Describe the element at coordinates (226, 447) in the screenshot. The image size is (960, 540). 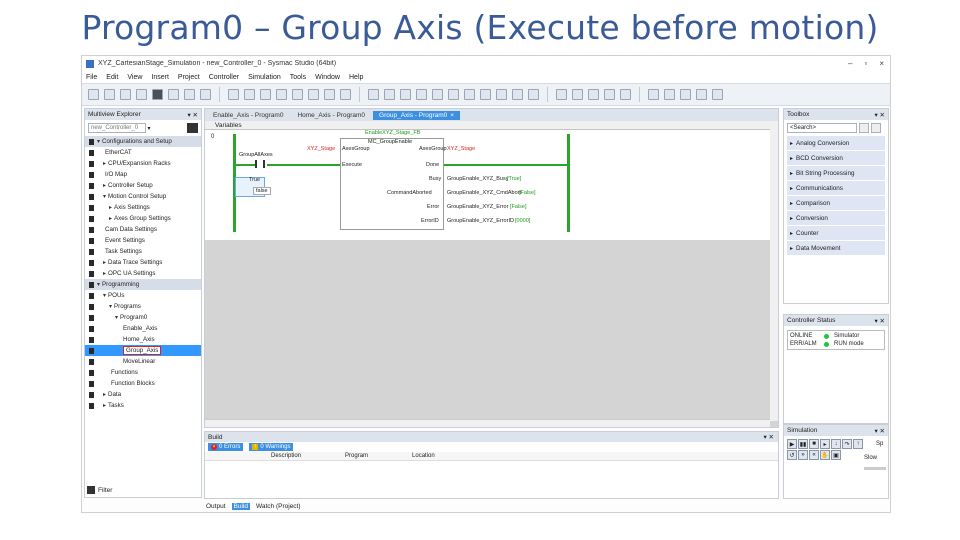
I see `errors-filter-button: × 0 Errors` at that location.